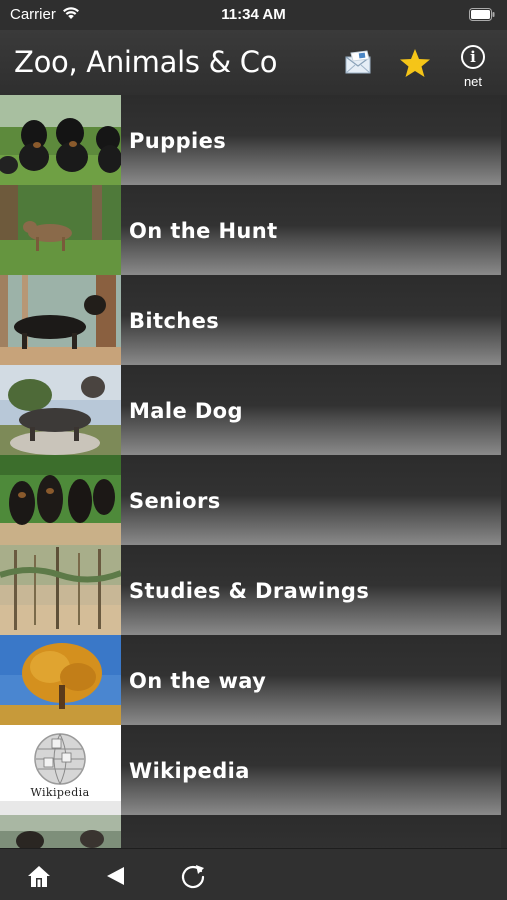 The height and width of the screenshot is (900, 507). What do you see at coordinates (186, 411) in the screenshot?
I see `list-item-label: Male Dog` at bounding box center [186, 411].